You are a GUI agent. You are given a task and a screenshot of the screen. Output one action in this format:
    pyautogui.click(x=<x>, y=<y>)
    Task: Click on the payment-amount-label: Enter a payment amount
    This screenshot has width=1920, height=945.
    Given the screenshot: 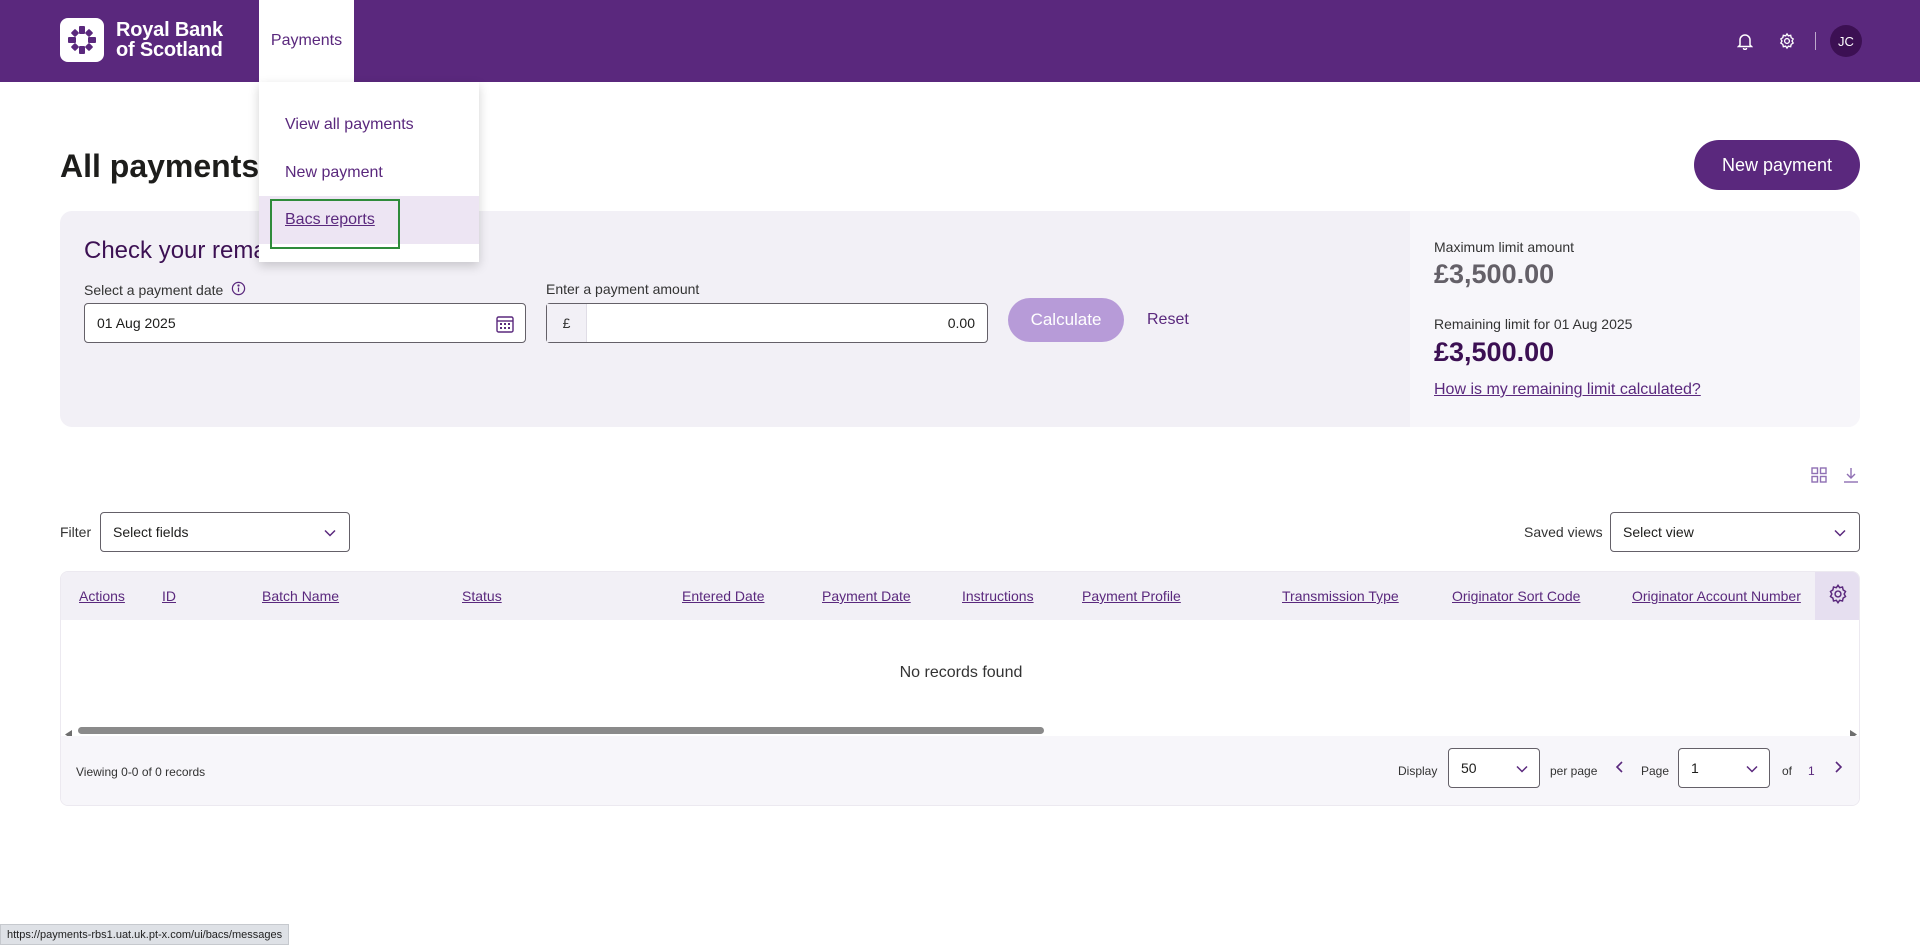 What is the action you would take?
    pyautogui.click(x=623, y=289)
    